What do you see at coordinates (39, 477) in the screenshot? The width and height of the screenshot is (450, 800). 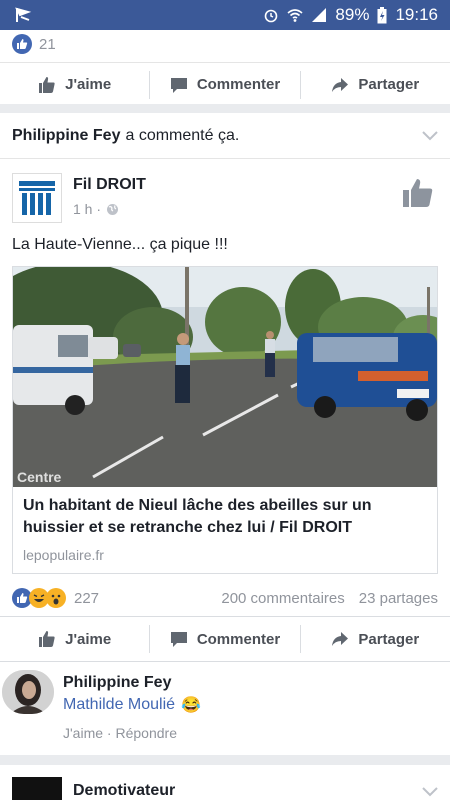 I see `image-watermark: Centre` at bounding box center [39, 477].